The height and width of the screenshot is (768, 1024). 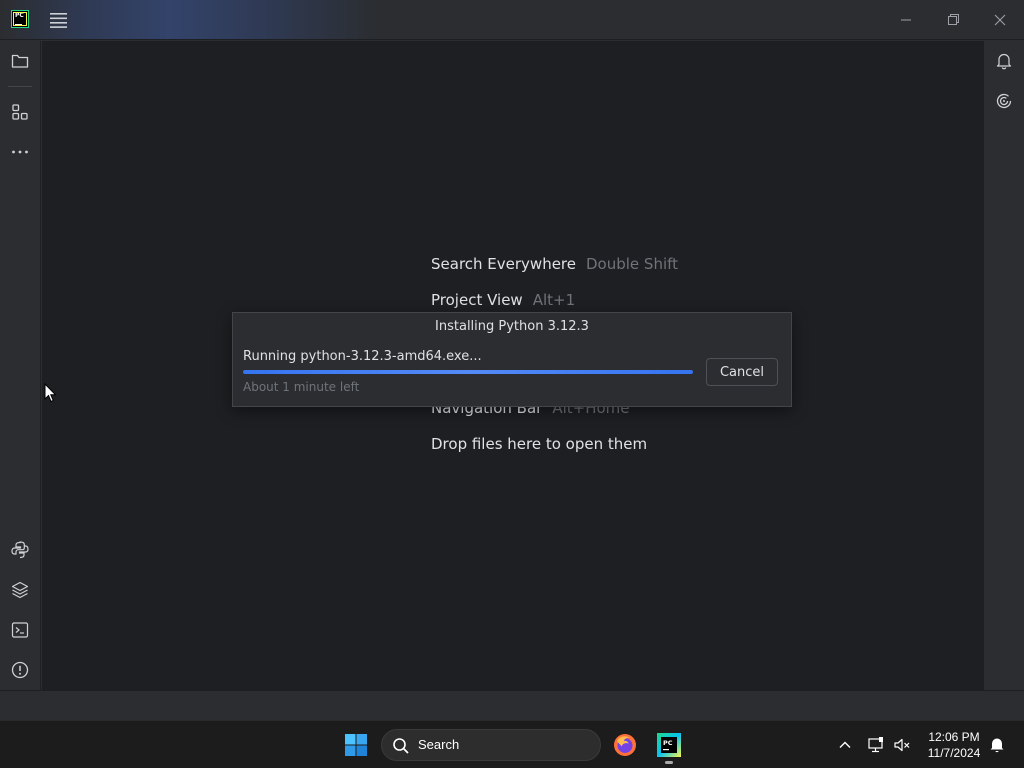 I want to click on mouse-cursor-icon, so click(x=50, y=393).